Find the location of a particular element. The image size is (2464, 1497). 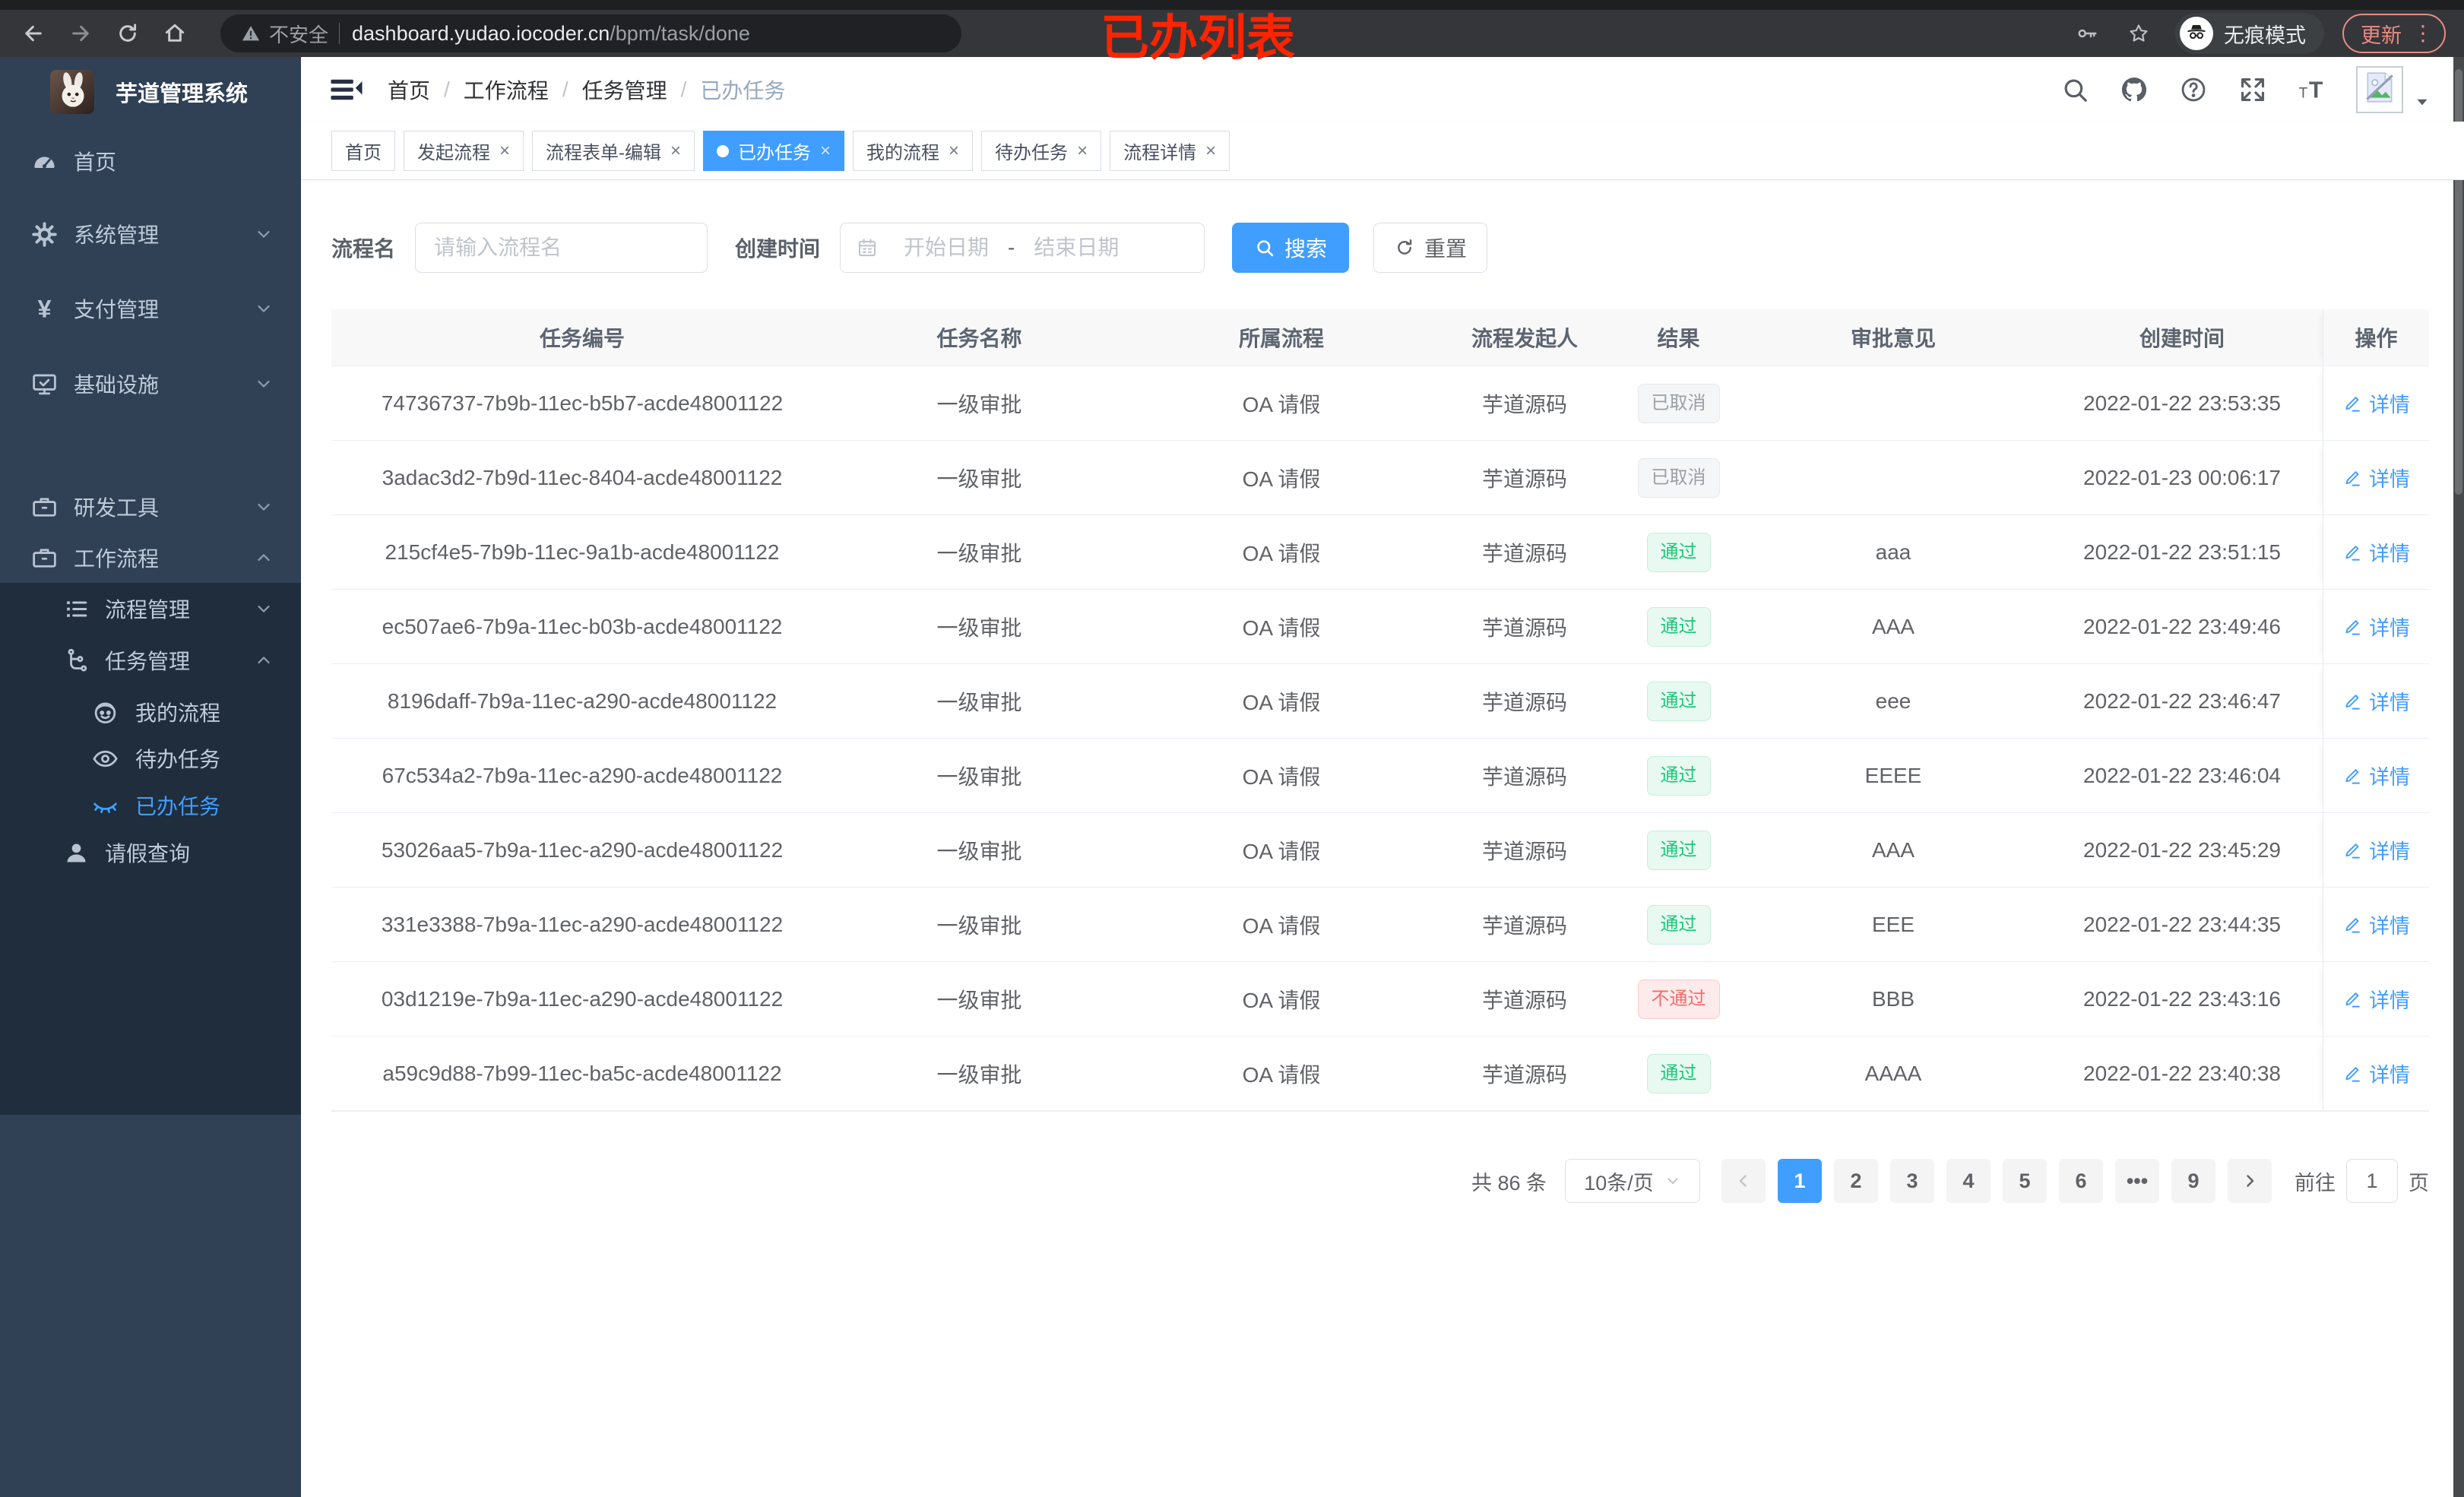

tab-todo-tasks: 待办任务 × is located at coordinates (1041, 151).